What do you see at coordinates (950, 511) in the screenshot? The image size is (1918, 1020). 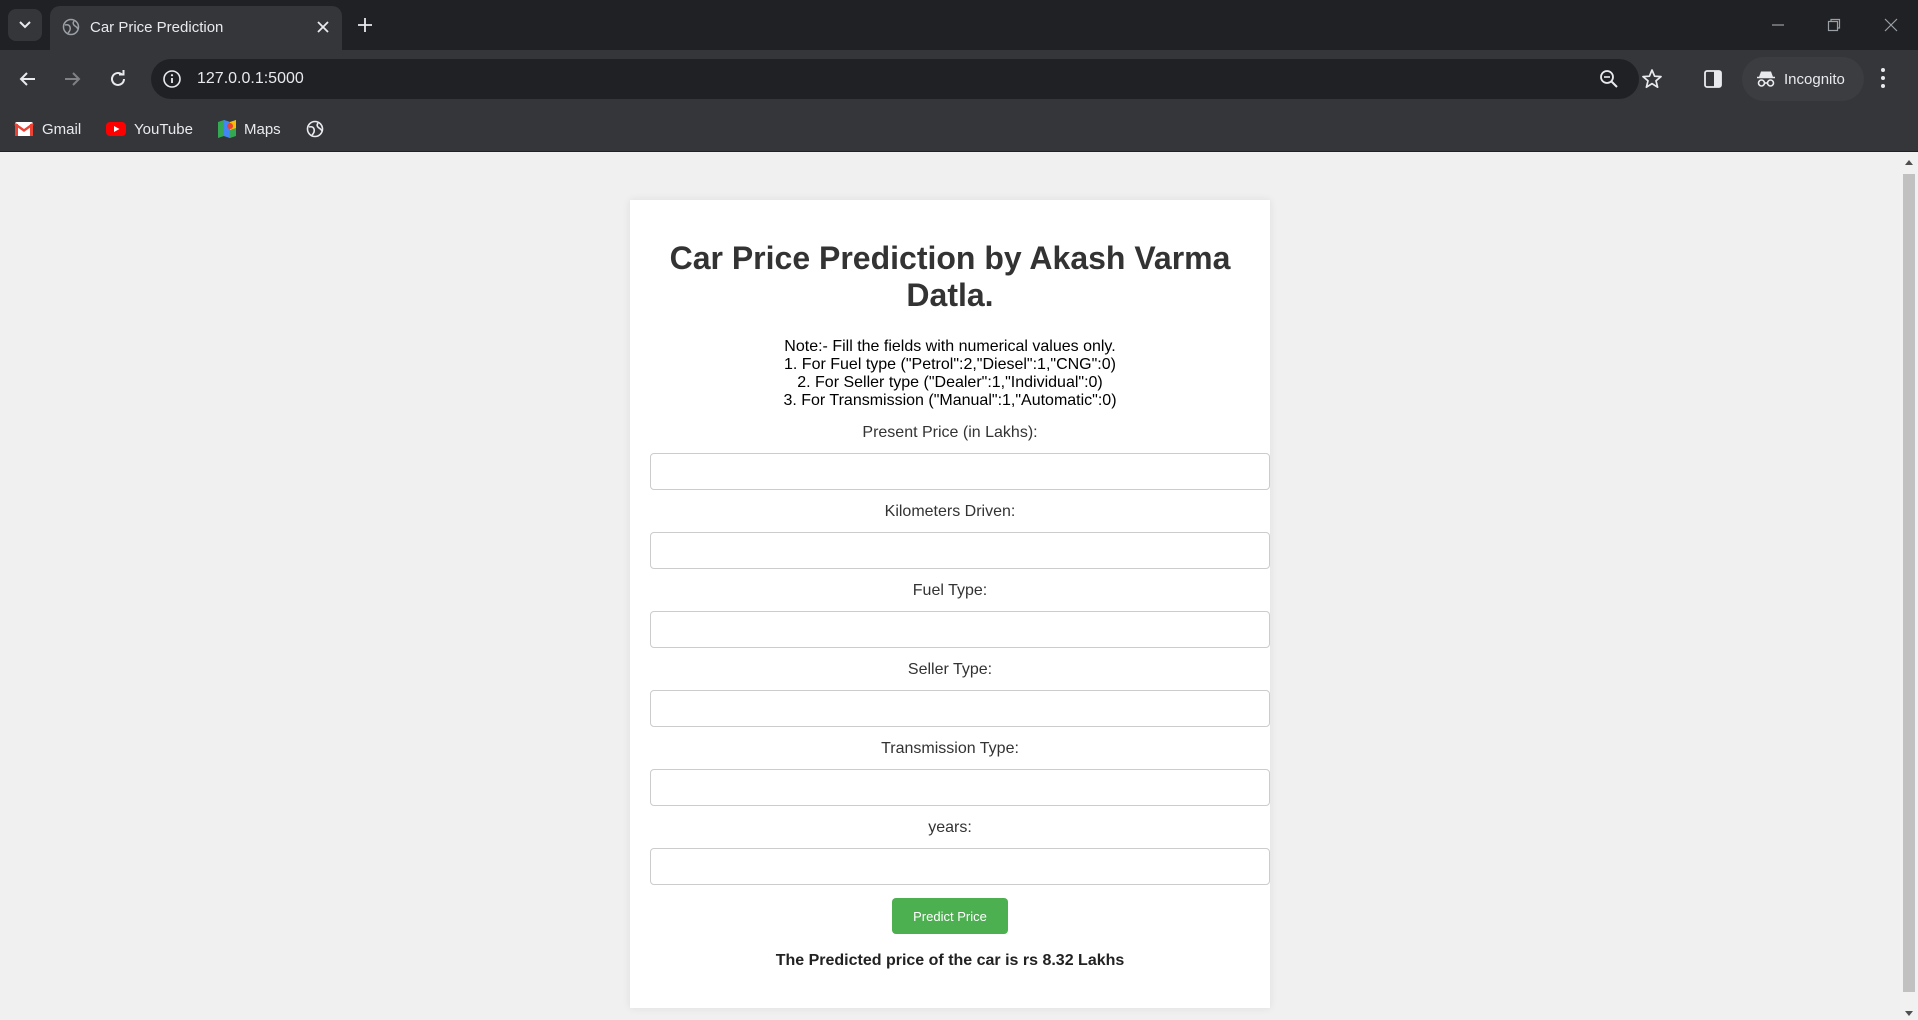 I see `kilometers-driven-label: Kilometers Driven:` at bounding box center [950, 511].